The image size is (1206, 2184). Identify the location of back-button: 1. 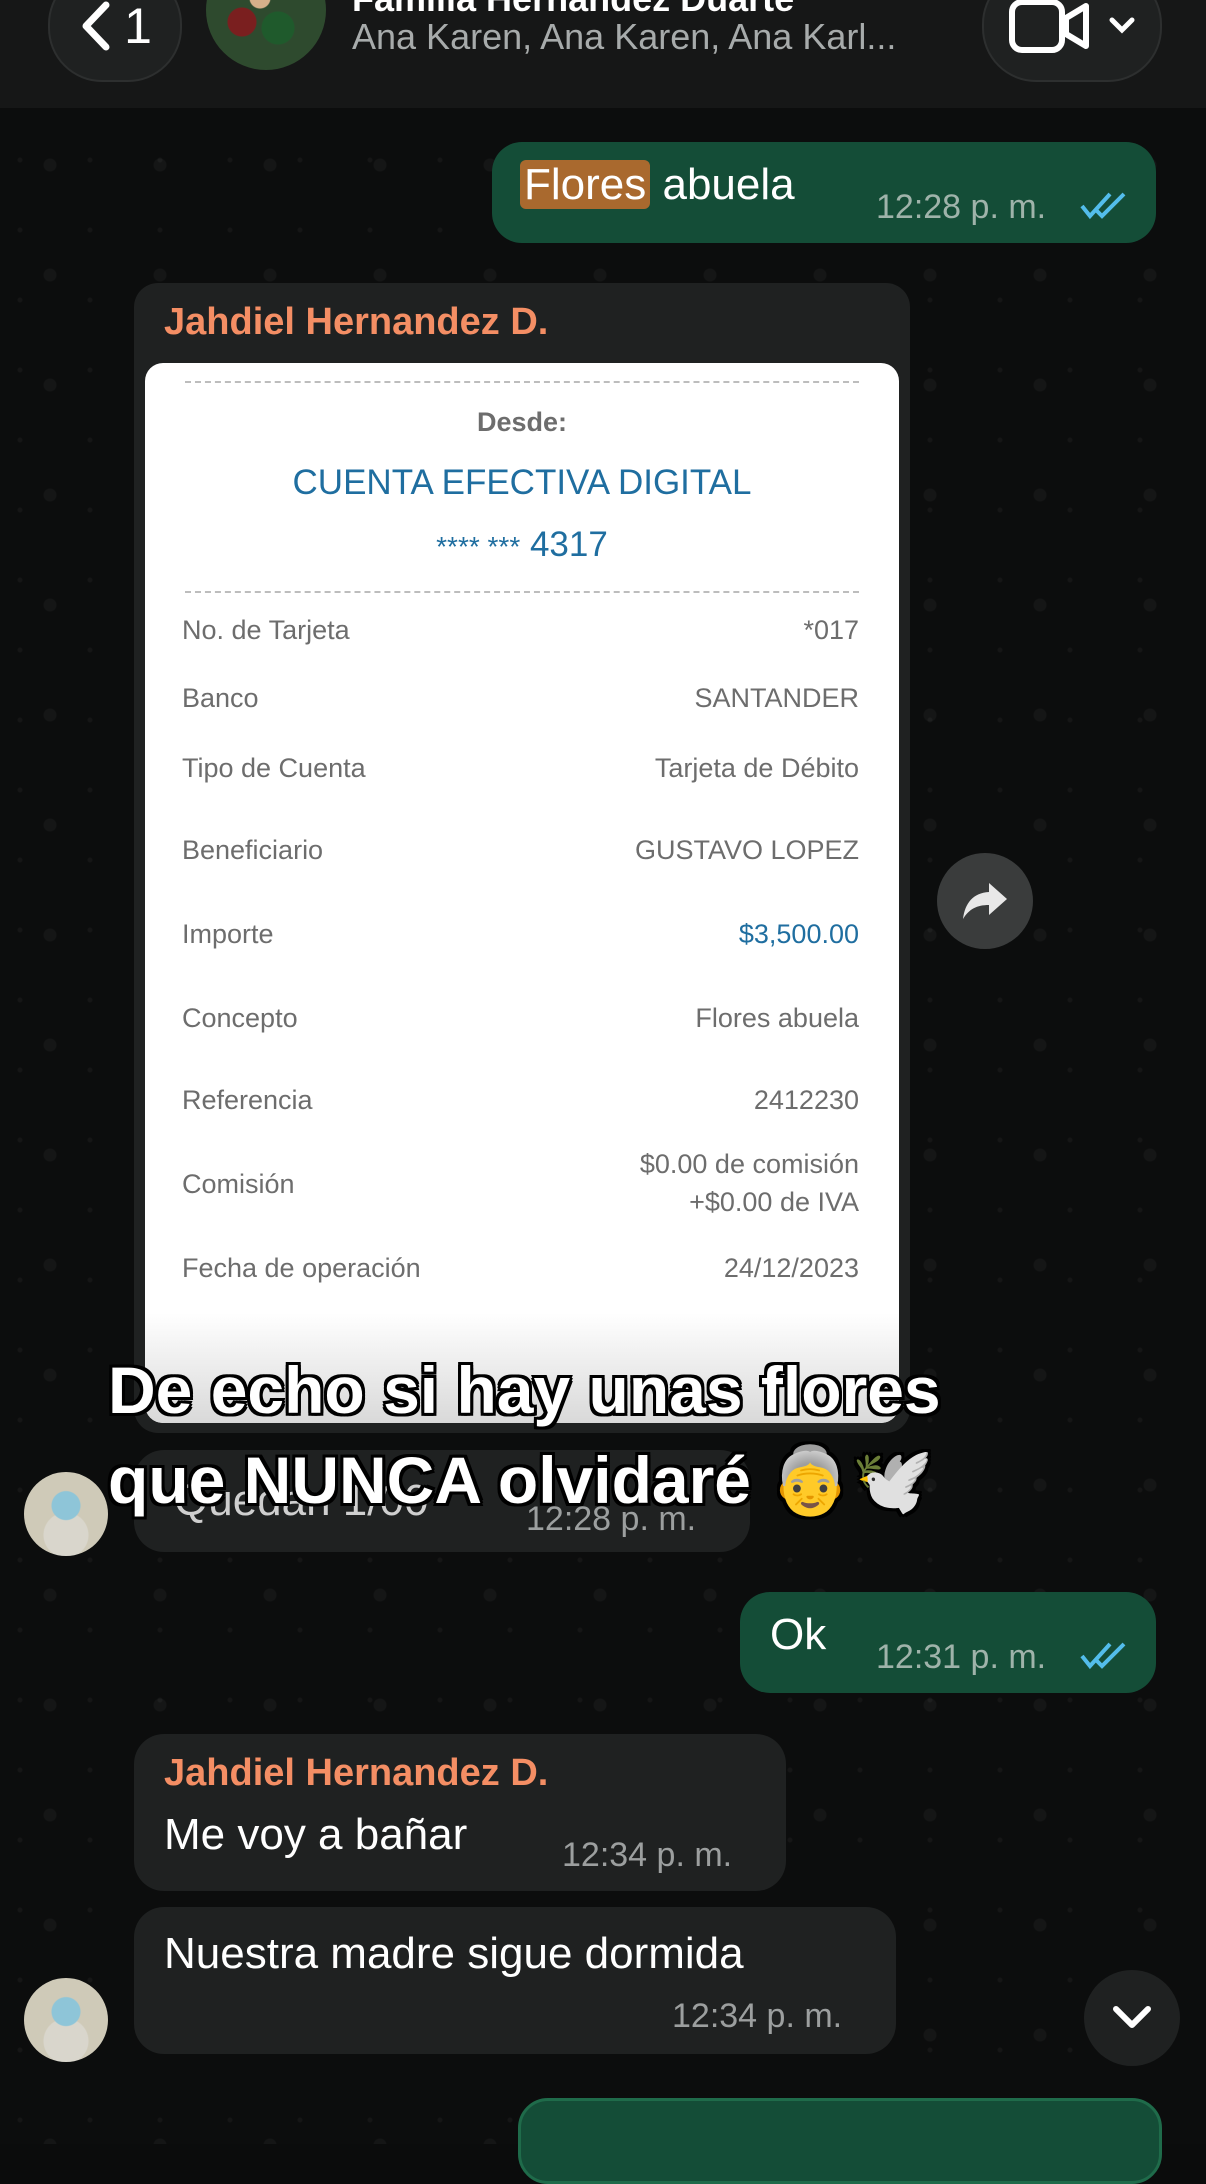
(115, 41).